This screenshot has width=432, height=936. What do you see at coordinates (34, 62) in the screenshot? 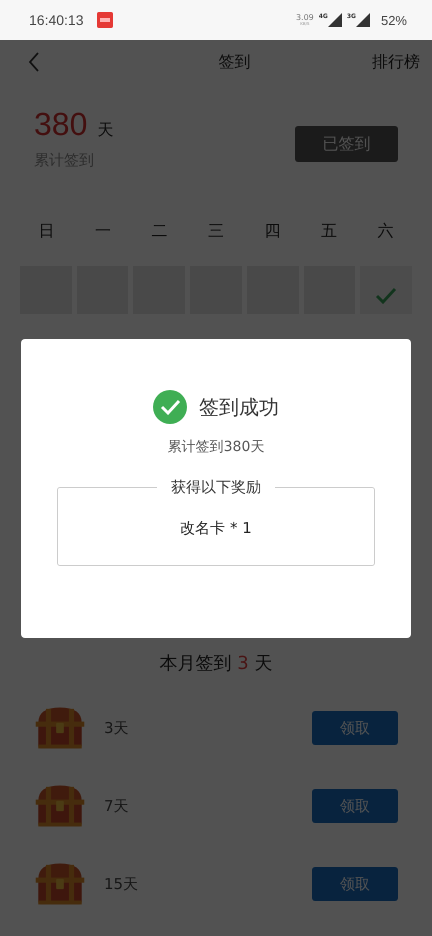
I see `back-icon` at bounding box center [34, 62].